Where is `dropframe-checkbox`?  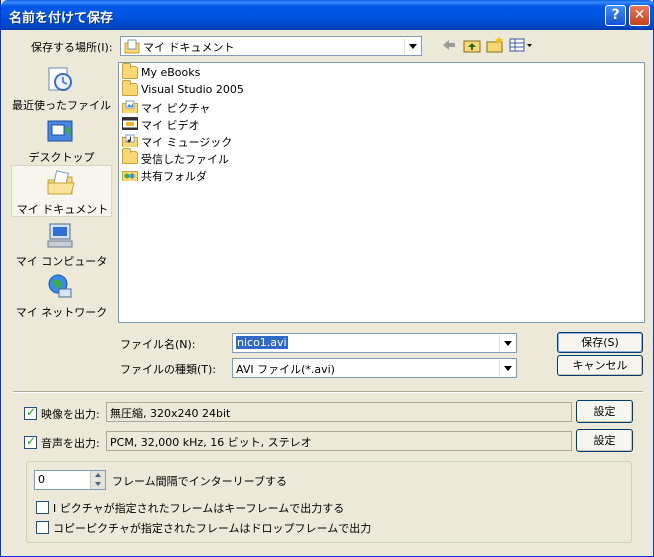 dropframe-checkbox is located at coordinates (42, 527).